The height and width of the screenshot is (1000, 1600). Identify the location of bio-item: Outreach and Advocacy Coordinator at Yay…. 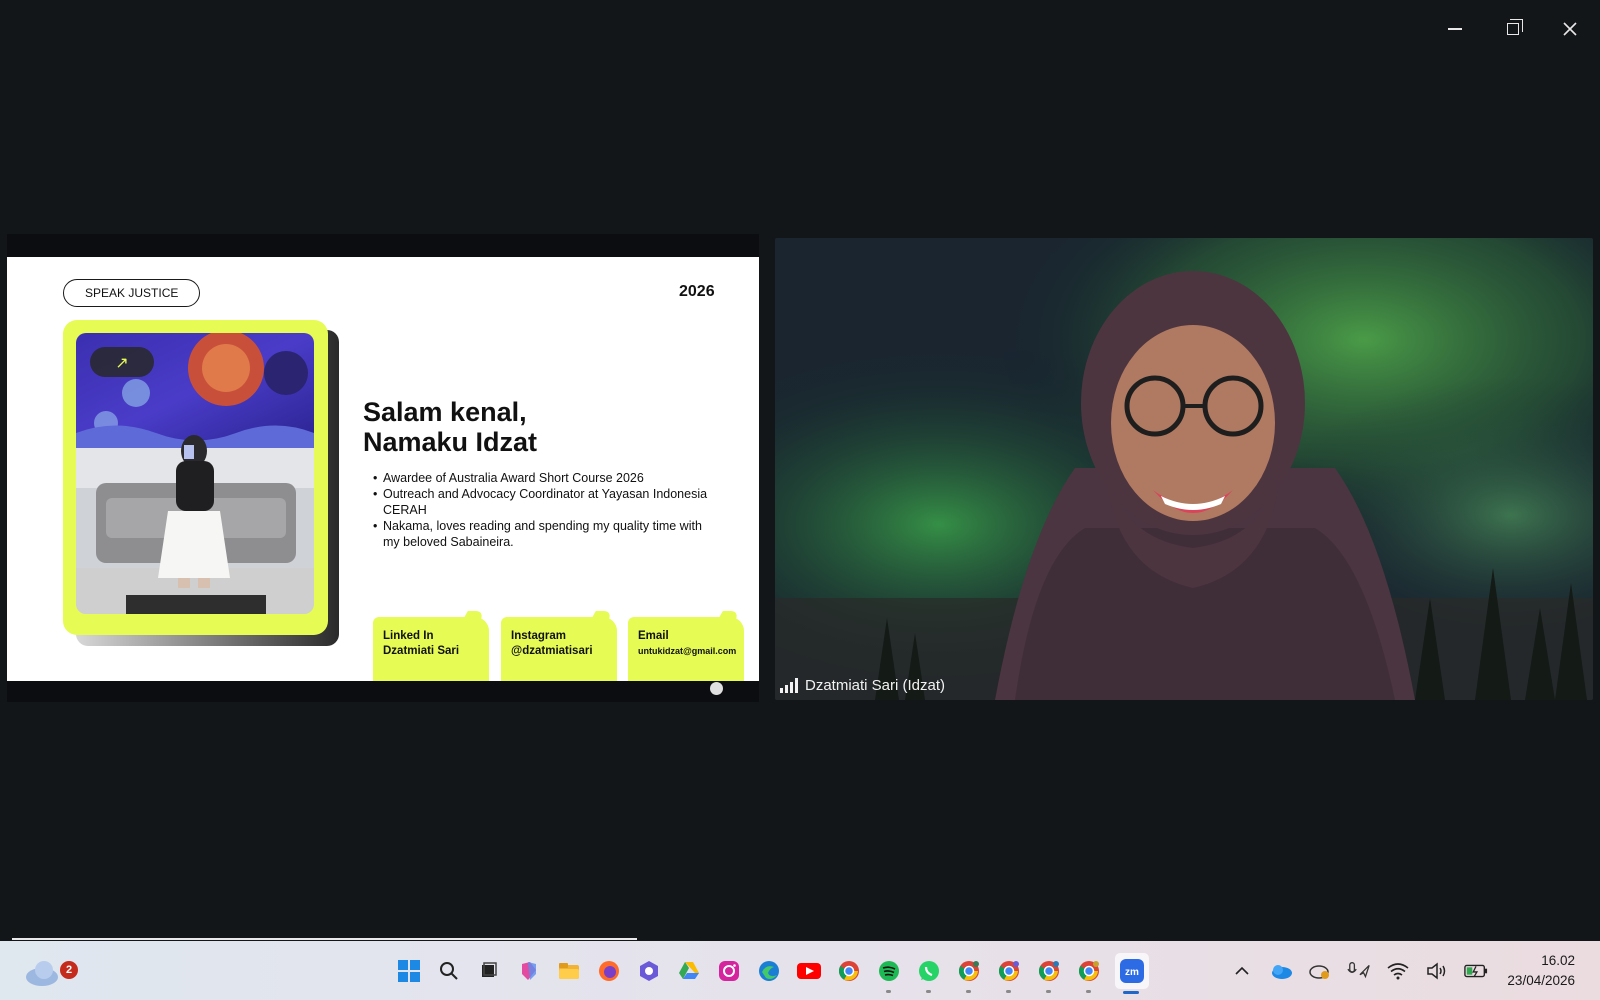
(543, 502).